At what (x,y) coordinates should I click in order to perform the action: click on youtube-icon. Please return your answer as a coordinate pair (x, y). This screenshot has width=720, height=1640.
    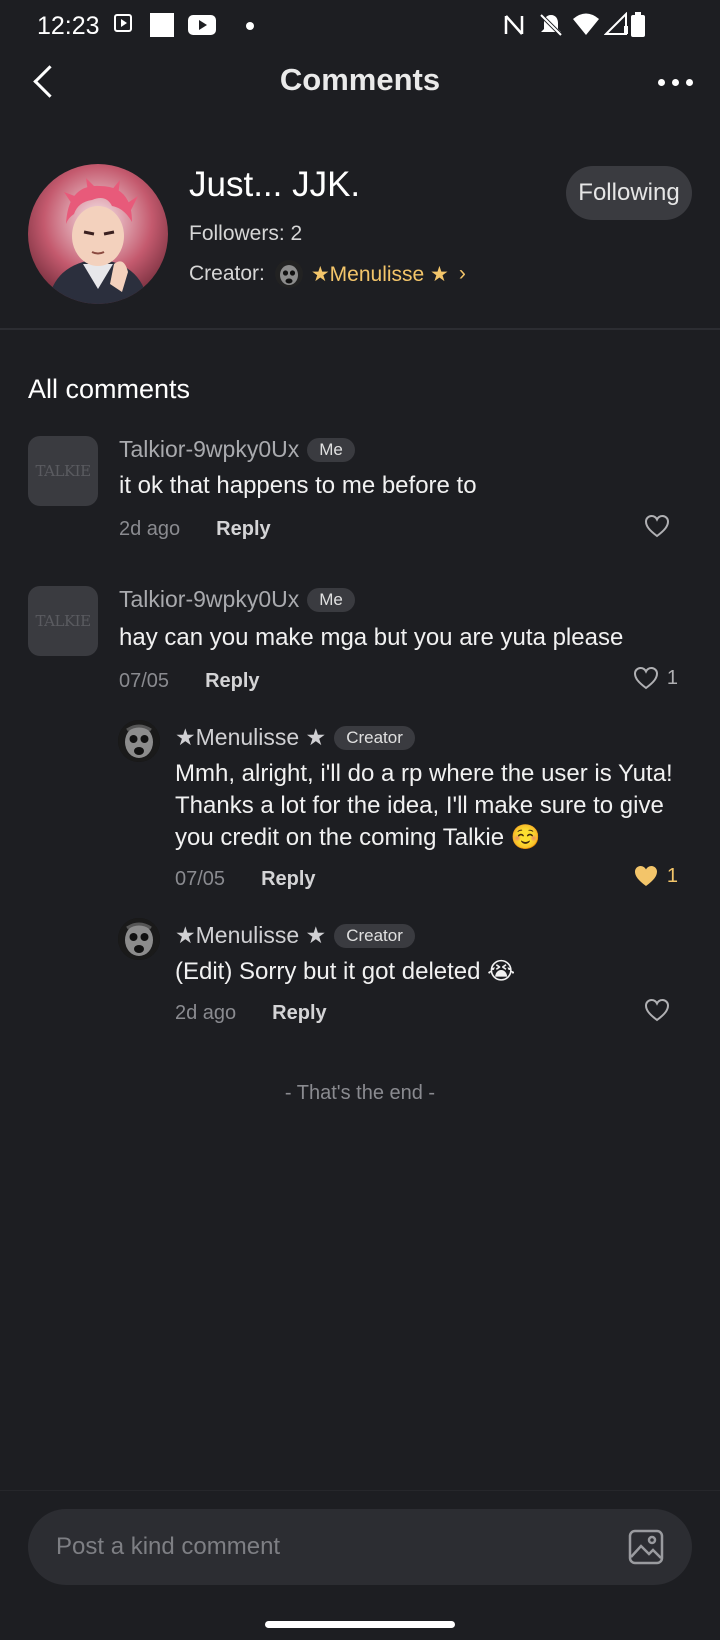
    Looking at the image, I should click on (202, 25).